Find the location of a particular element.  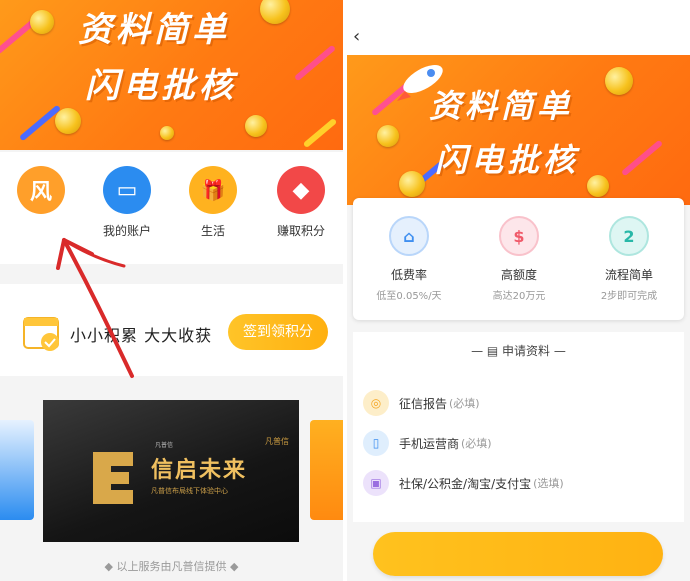

item-label: 征信报告 is located at coordinates (423, 403).